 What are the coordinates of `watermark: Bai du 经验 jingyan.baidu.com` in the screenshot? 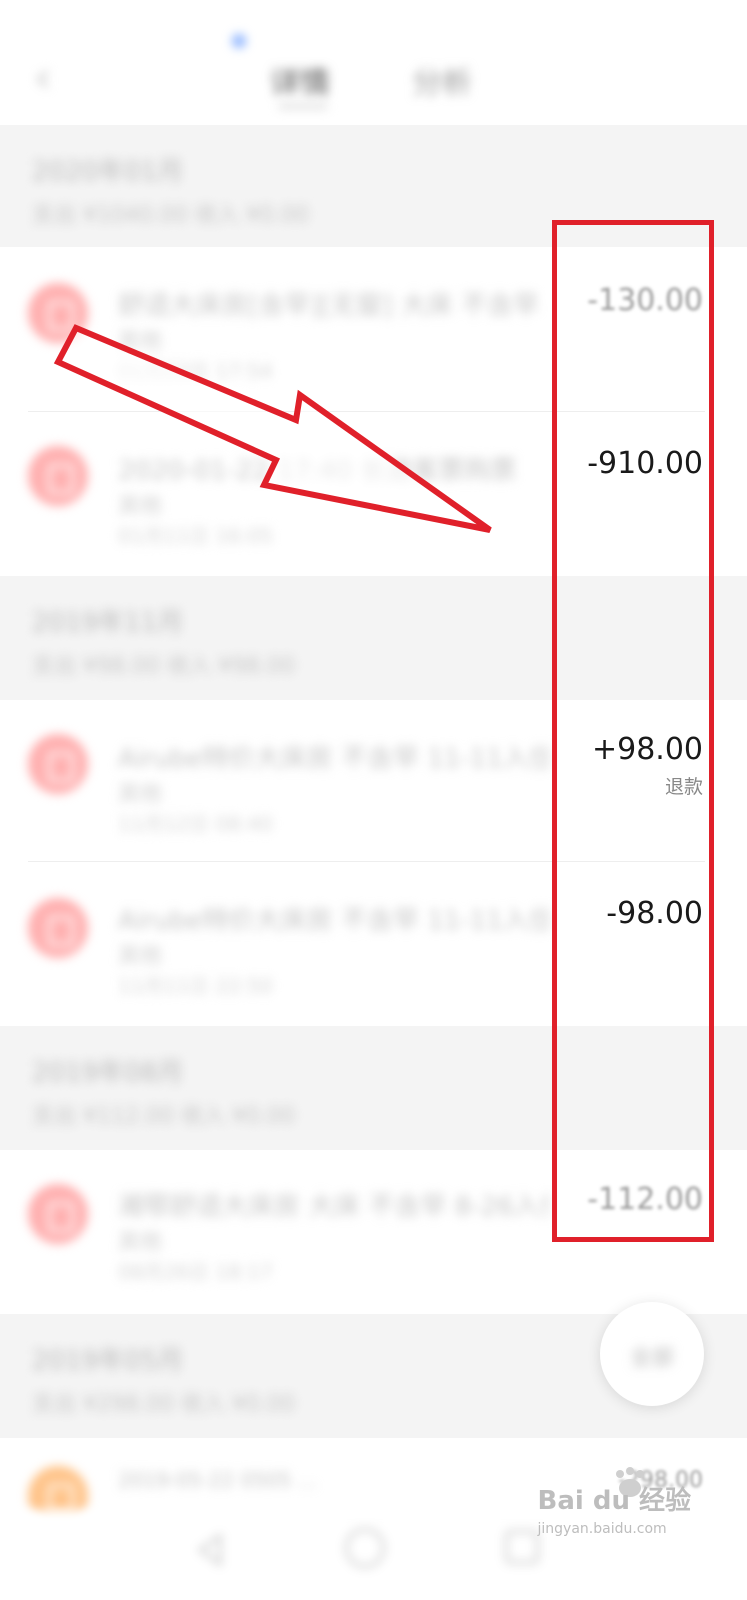 It's located at (615, 1508).